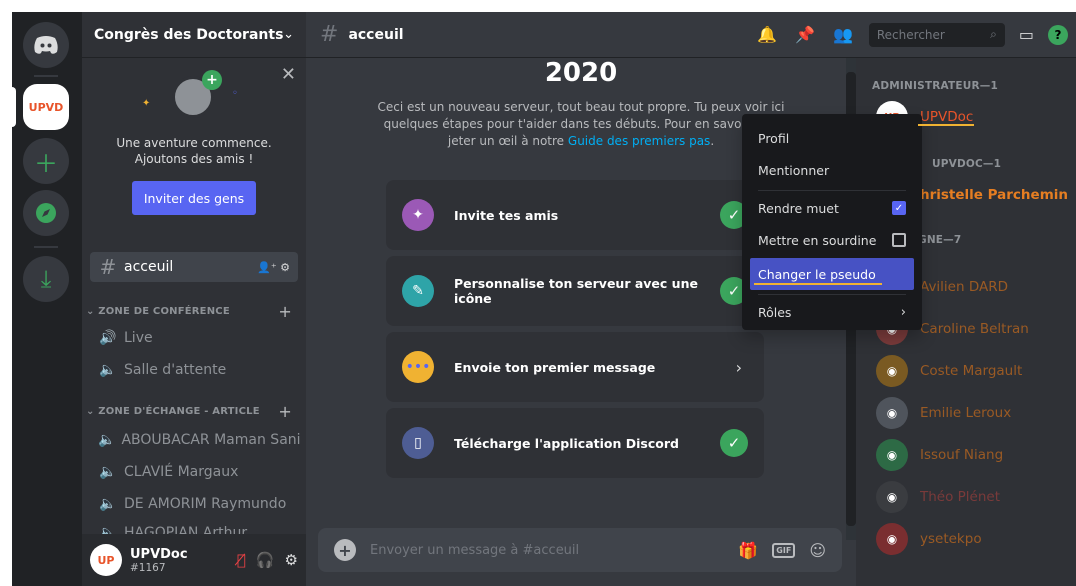 The height and width of the screenshot is (586, 1076). I want to click on message-input-placeholder: Envoyer un message à #acceuil, so click(475, 550).